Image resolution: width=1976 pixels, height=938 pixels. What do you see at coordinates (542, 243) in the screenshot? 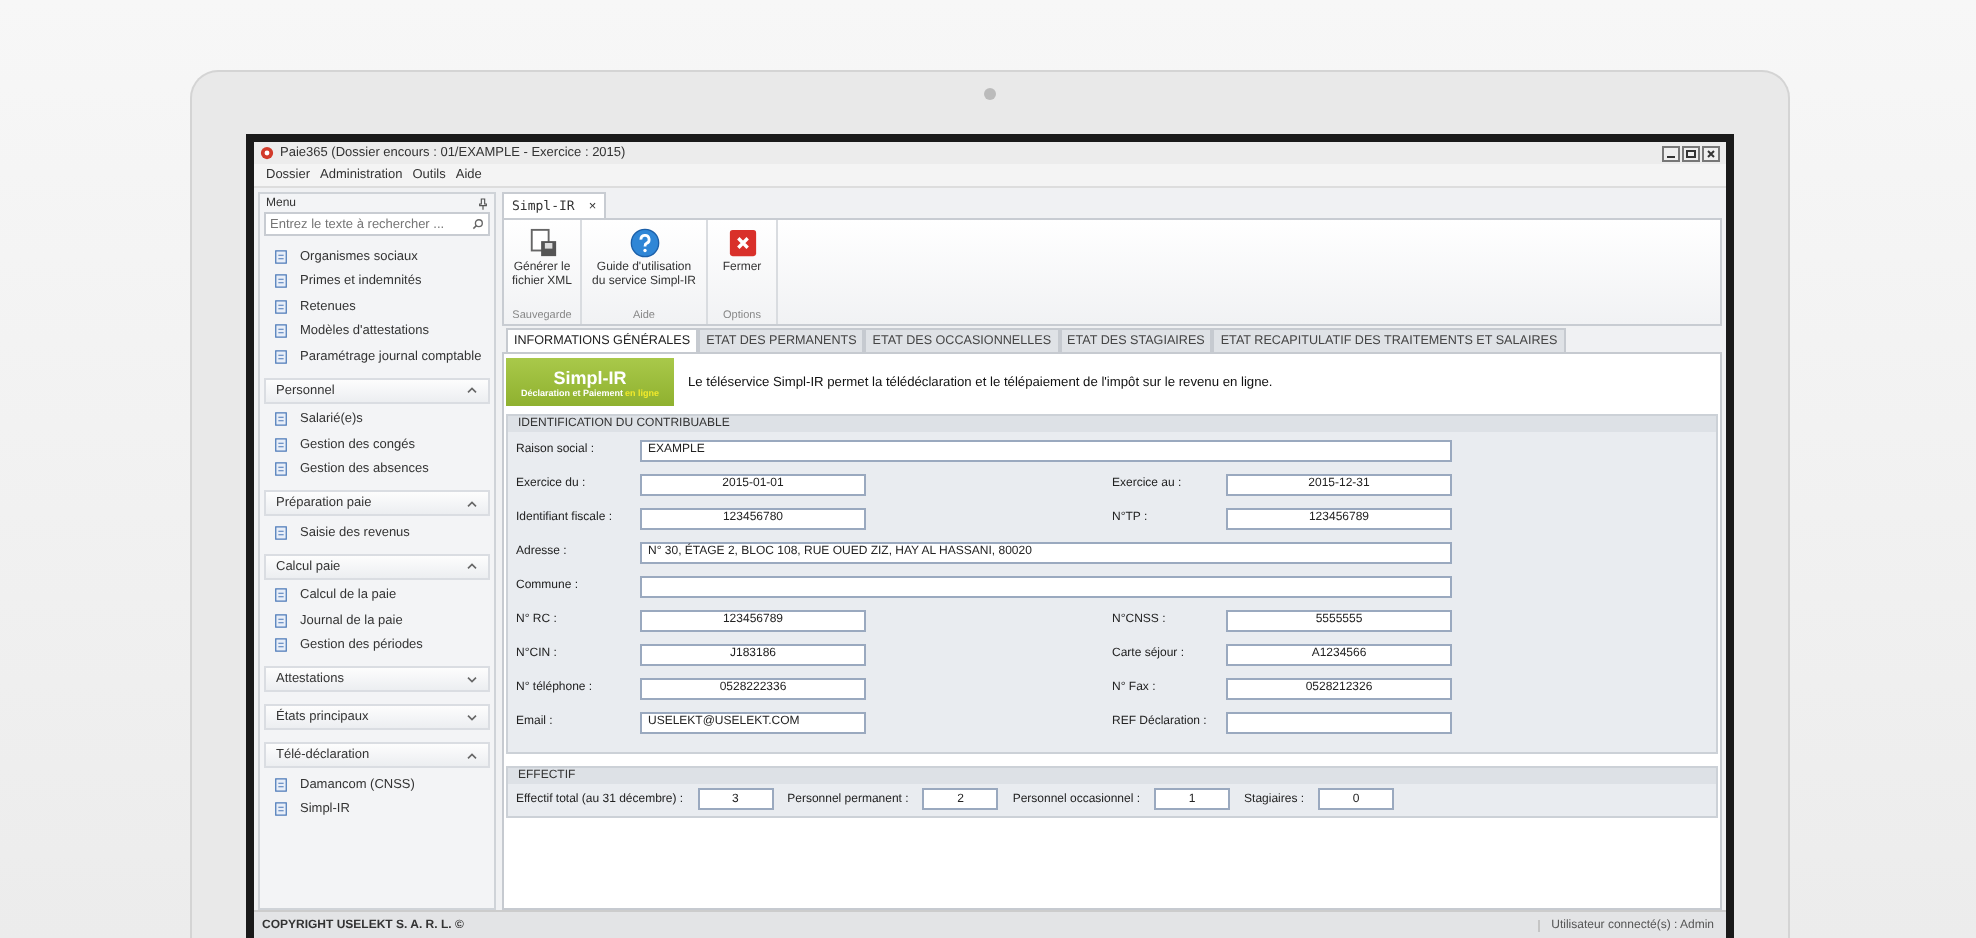
I see `document-floppy-icon` at bounding box center [542, 243].